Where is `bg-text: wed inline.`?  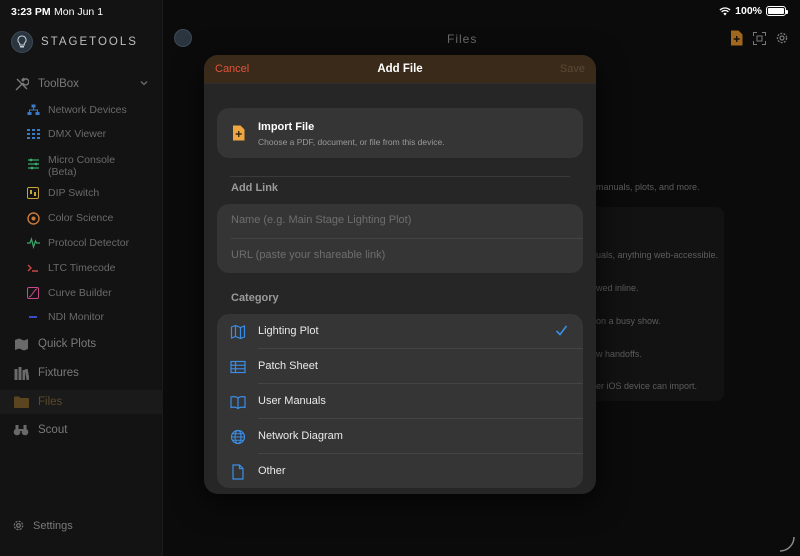
bg-text: wed inline. is located at coordinates (617, 288).